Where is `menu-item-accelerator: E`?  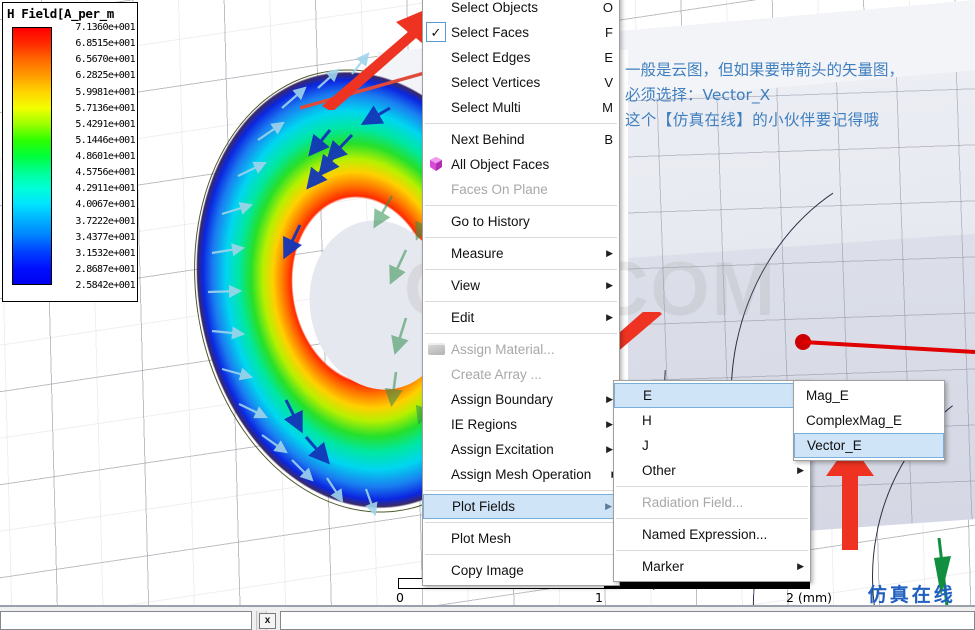 menu-item-accelerator: E is located at coordinates (608, 57).